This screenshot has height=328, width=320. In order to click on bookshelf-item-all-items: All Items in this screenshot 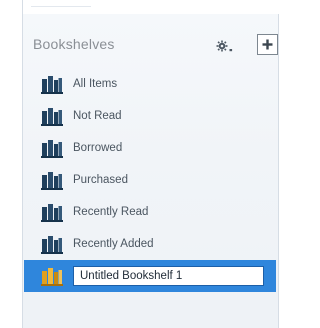, I will do `click(153, 84)`.